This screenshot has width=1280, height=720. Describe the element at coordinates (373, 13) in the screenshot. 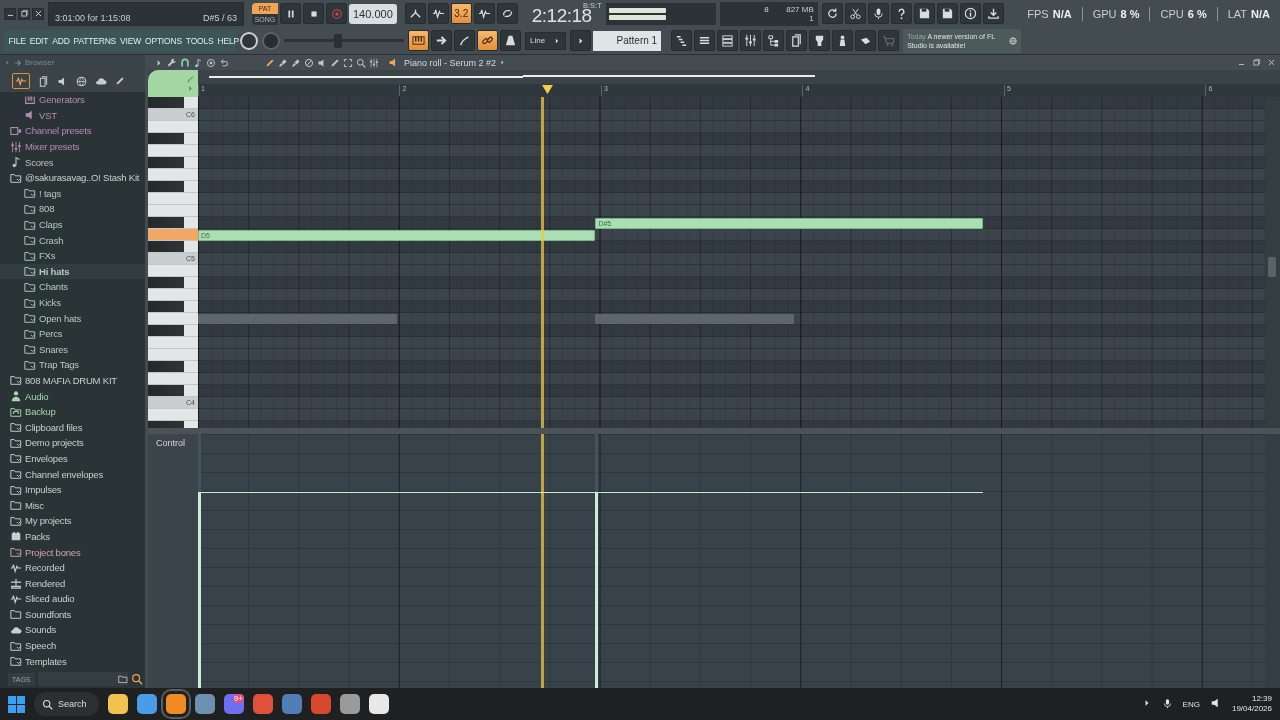

I see `tempo-display: 140.000` at that location.